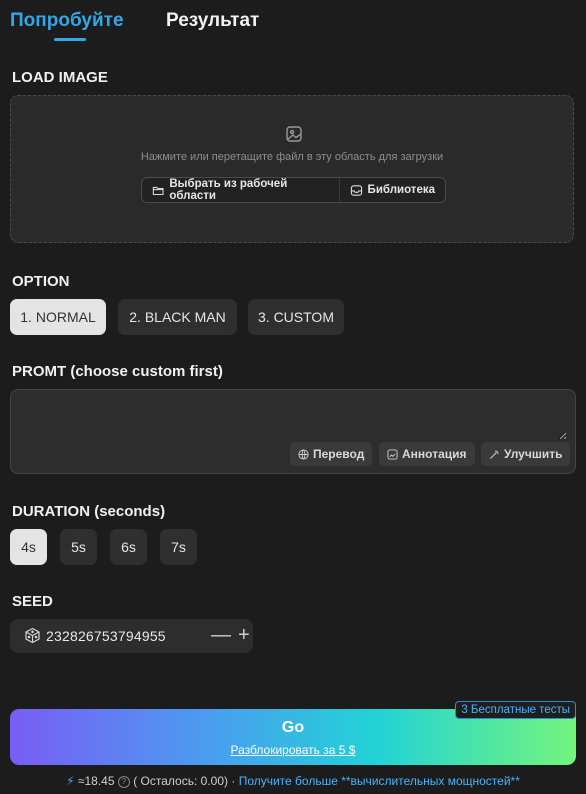 The height and width of the screenshot is (794, 586). Describe the element at coordinates (401, 190) in the screenshot. I see `library-label: Библиотека` at that location.